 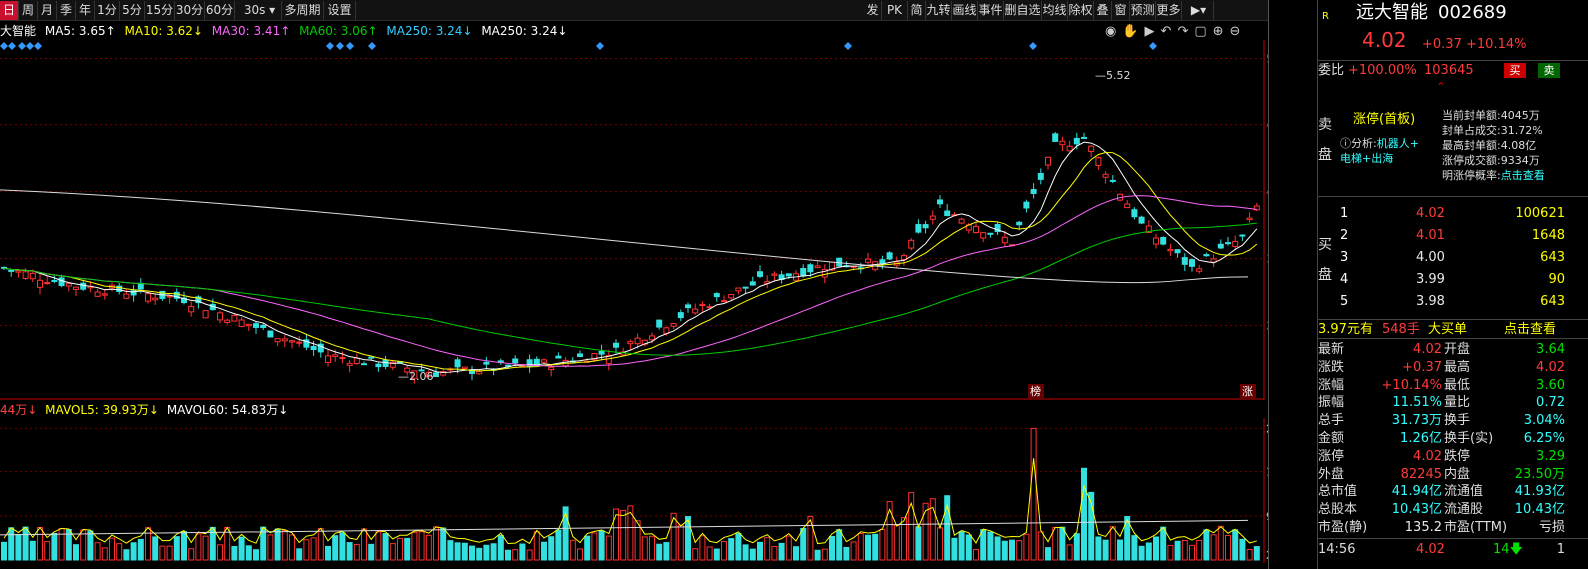 I want to click on stat-label: 总股本, so click(x=1338, y=510).